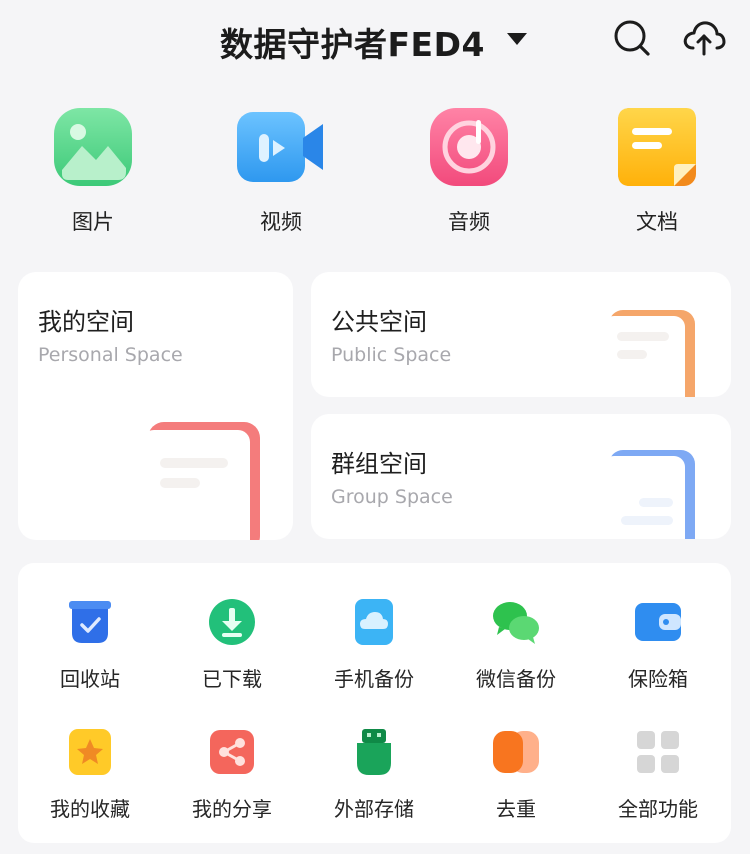 This screenshot has width=750, height=854. I want to click on card-title: 我的空间, so click(86, 322).